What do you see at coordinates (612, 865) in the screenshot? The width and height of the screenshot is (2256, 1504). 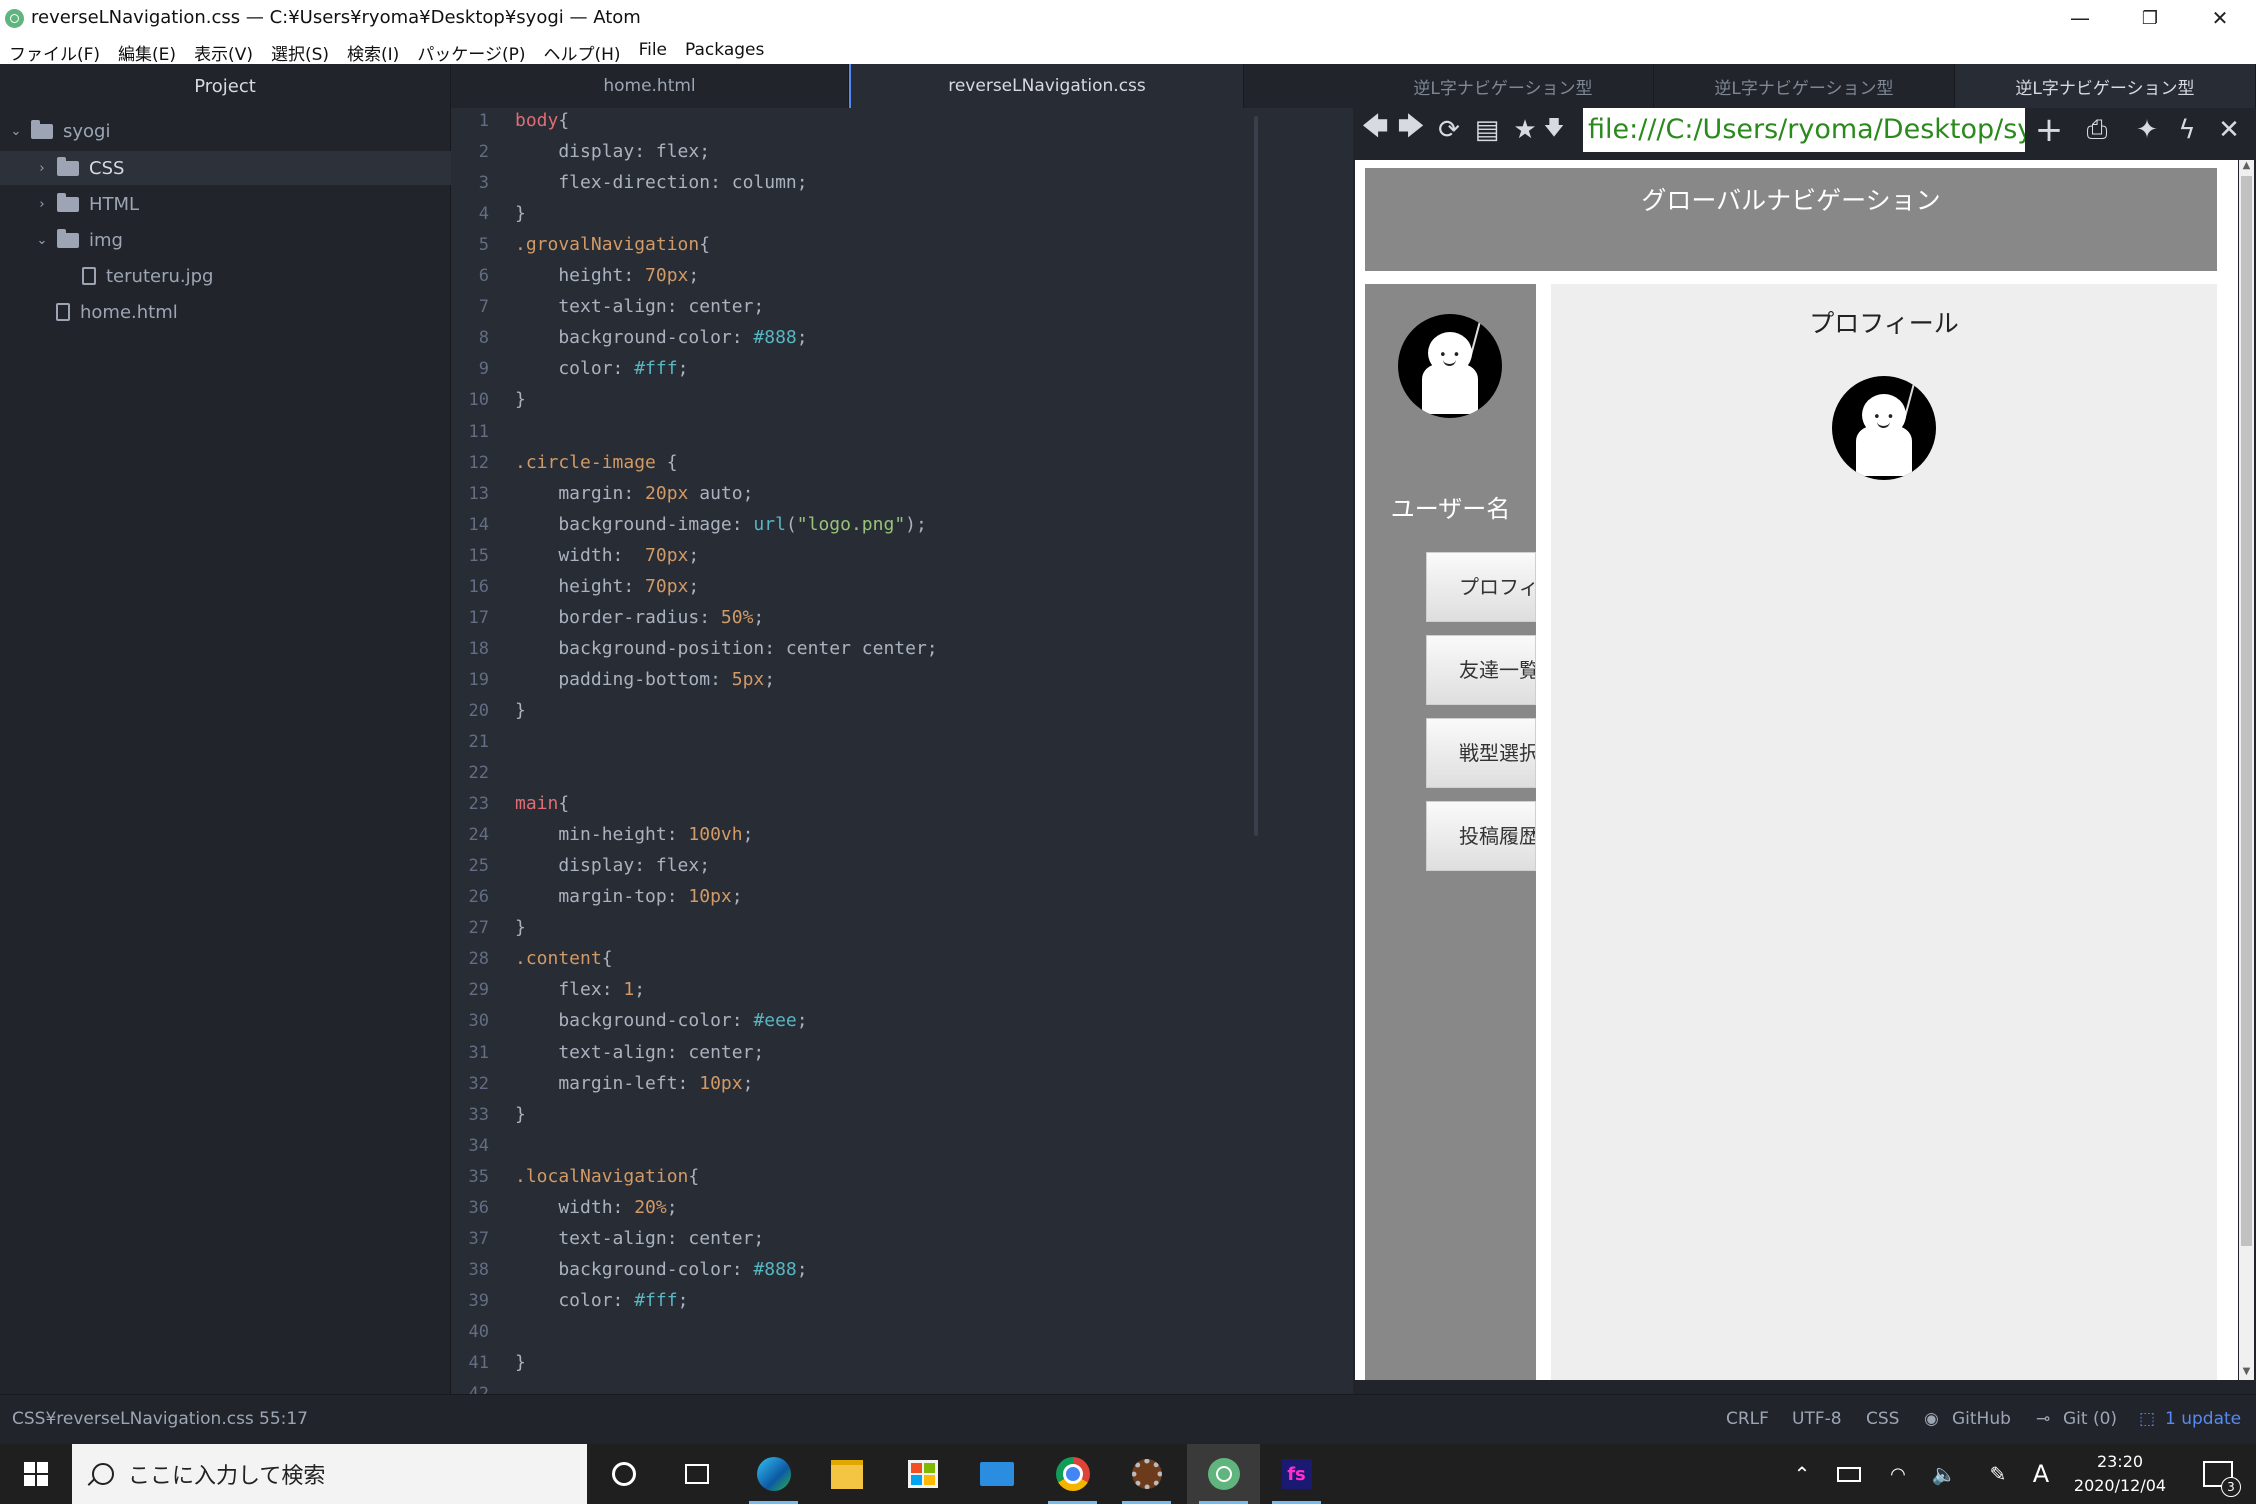 I see `code-line: display: flex;` at bounding box center [612, 865].